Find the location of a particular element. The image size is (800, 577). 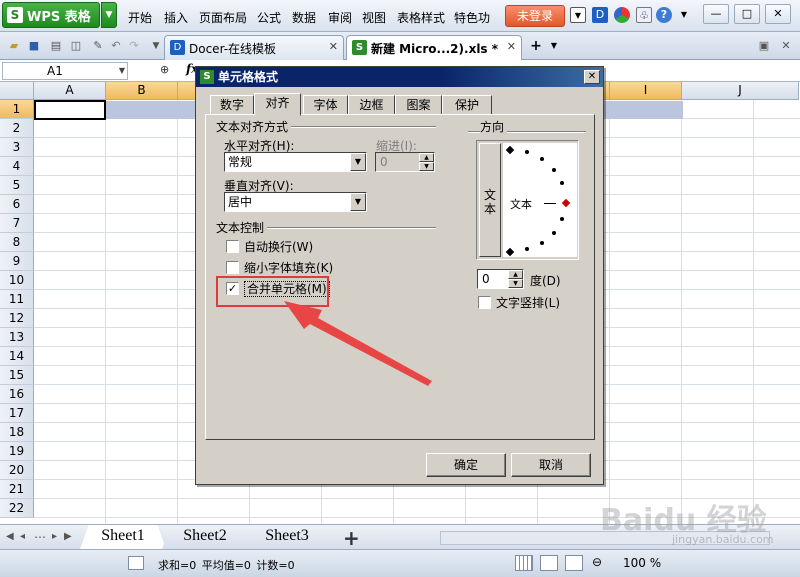

column-header: A is located at coordinates (70, 91).